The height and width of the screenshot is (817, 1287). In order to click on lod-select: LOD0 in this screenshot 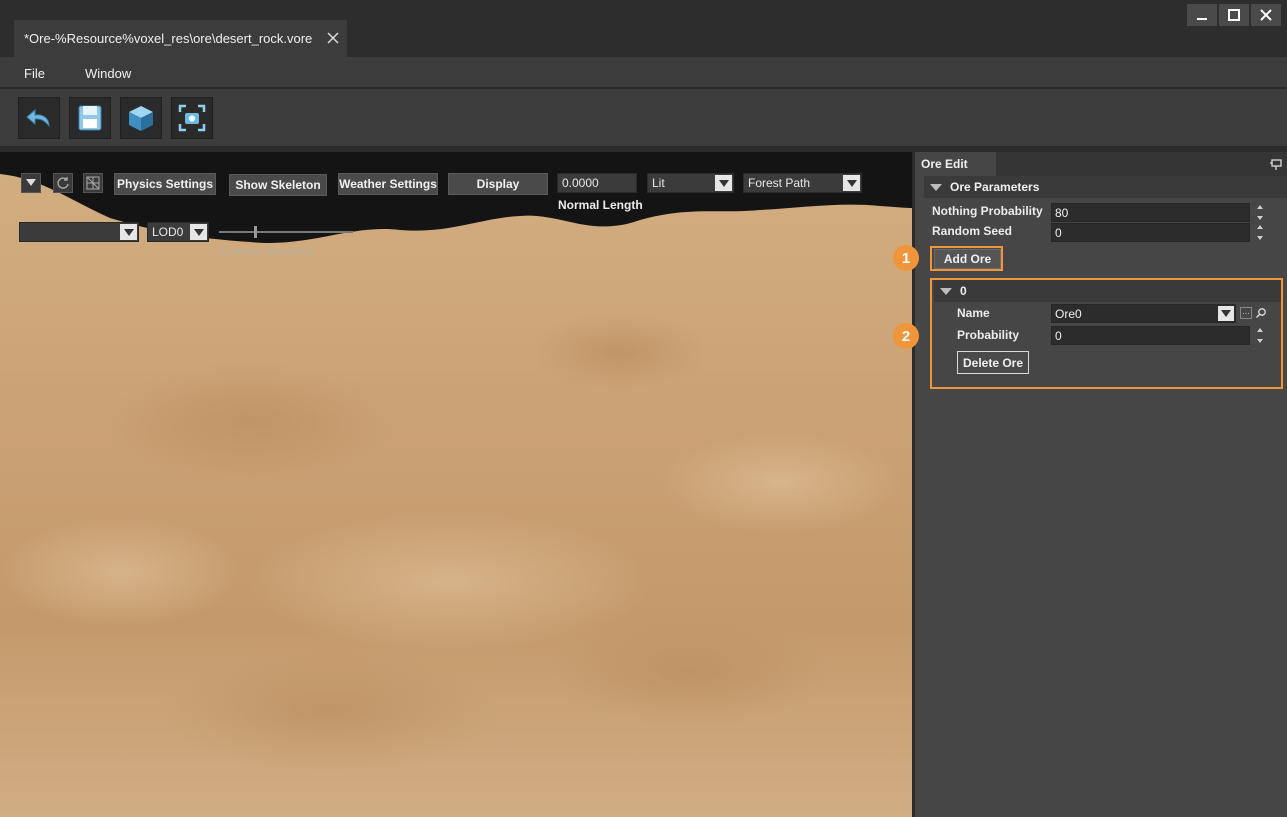, I will do `click(178, 232)`.